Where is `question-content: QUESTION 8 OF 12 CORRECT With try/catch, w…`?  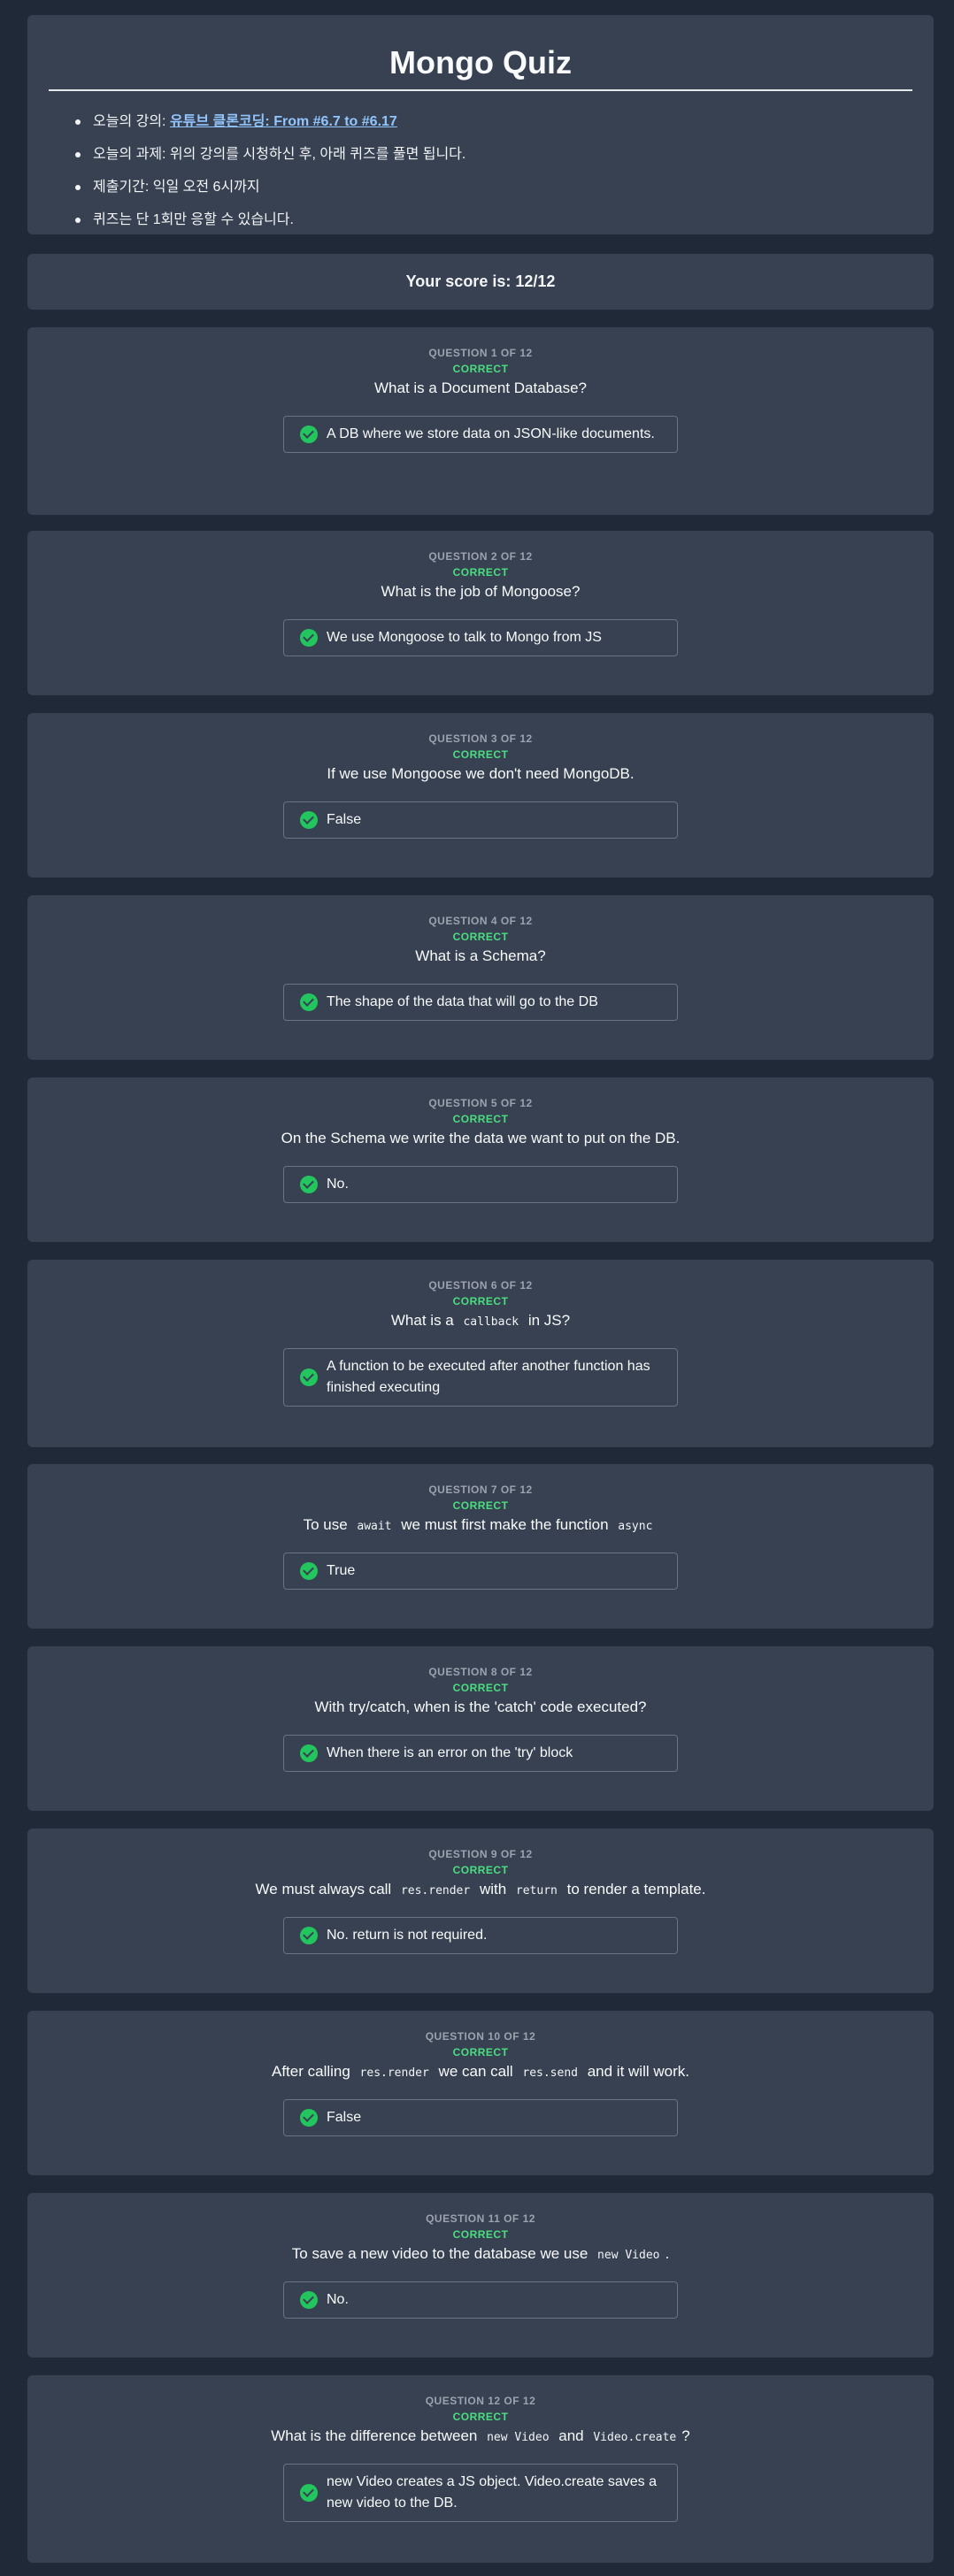
question-content: QUESTION 8 OF 12 CORRECT With try/catch, w… is located at coordinates (480, 1709).